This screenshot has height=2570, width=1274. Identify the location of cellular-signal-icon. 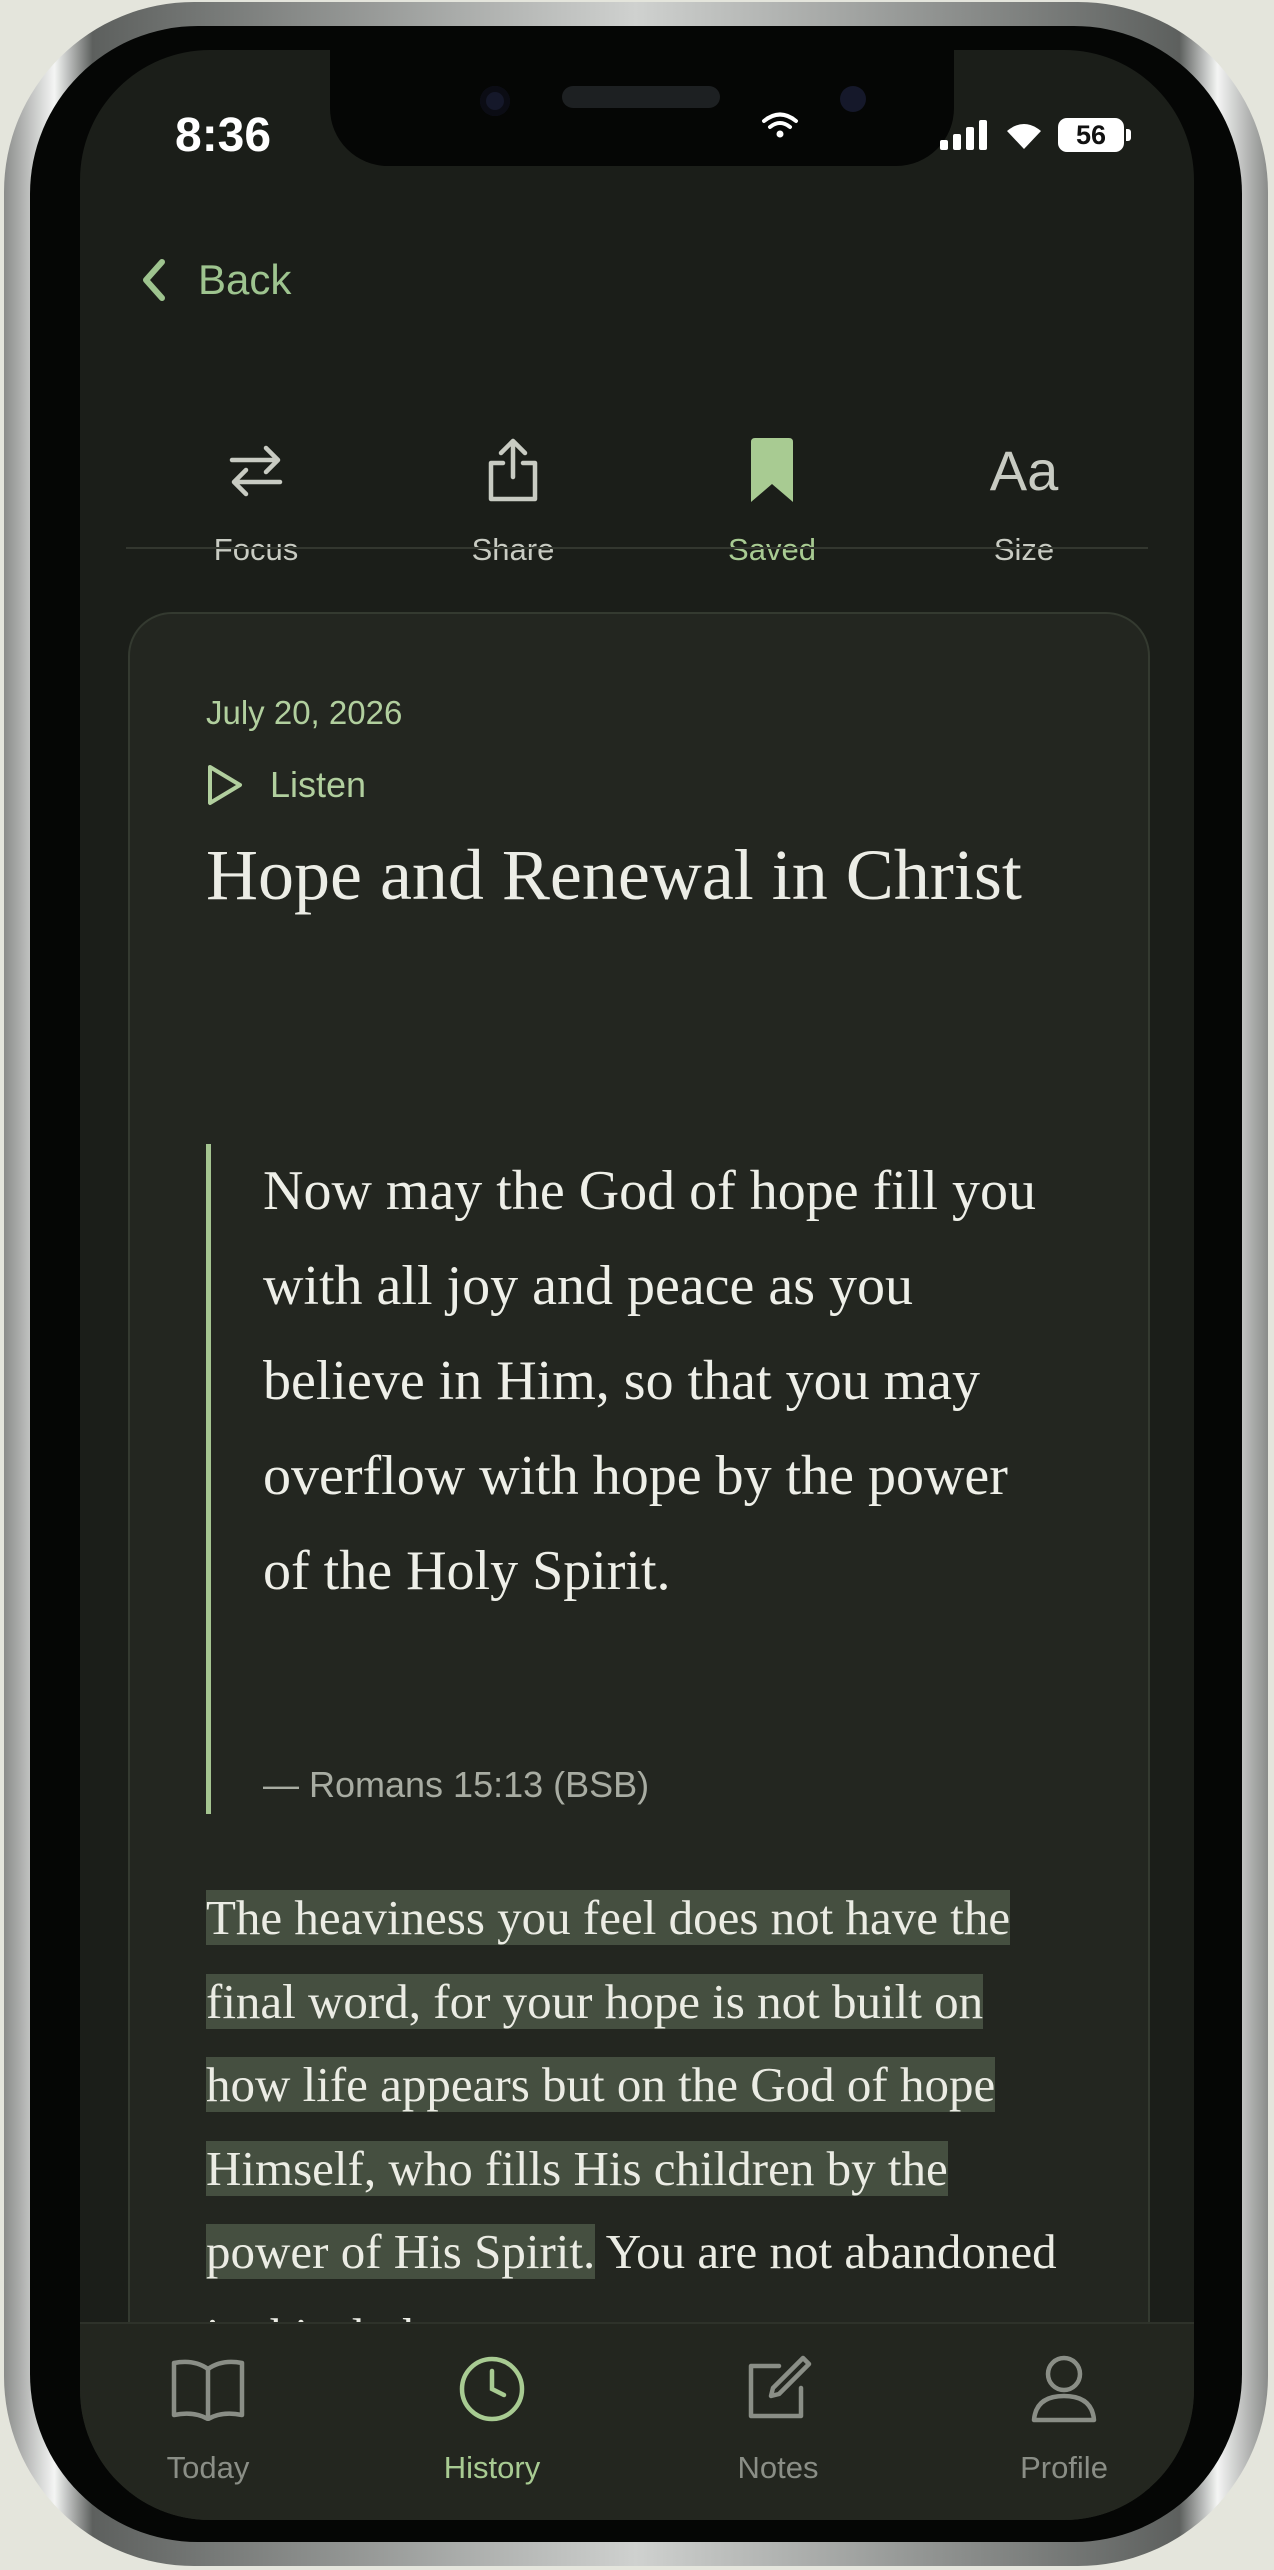
(963, 135).